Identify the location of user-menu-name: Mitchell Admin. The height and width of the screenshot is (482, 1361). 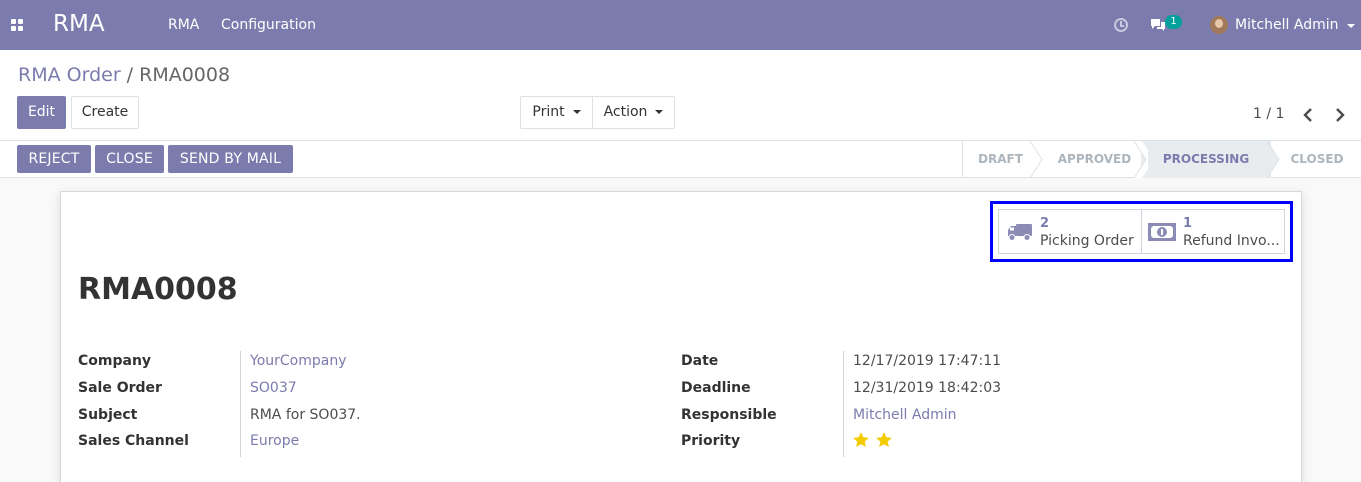
(1287, 25).